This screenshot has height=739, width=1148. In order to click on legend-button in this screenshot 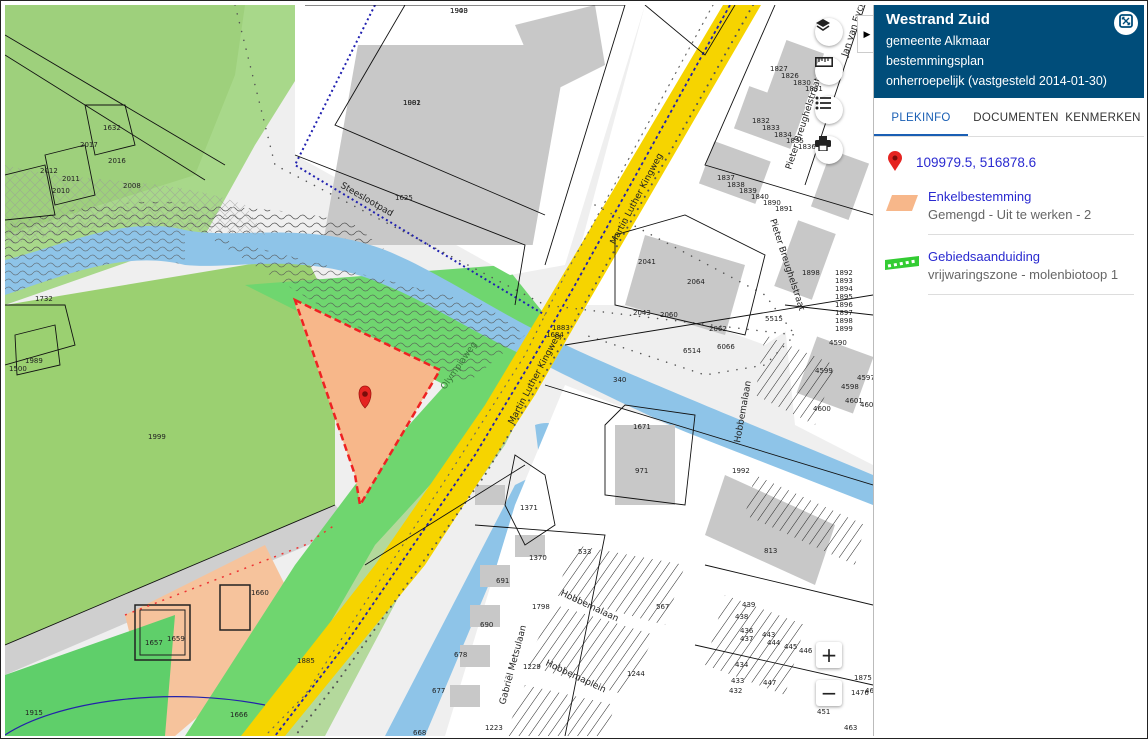, I will do `click(829, 110)`.